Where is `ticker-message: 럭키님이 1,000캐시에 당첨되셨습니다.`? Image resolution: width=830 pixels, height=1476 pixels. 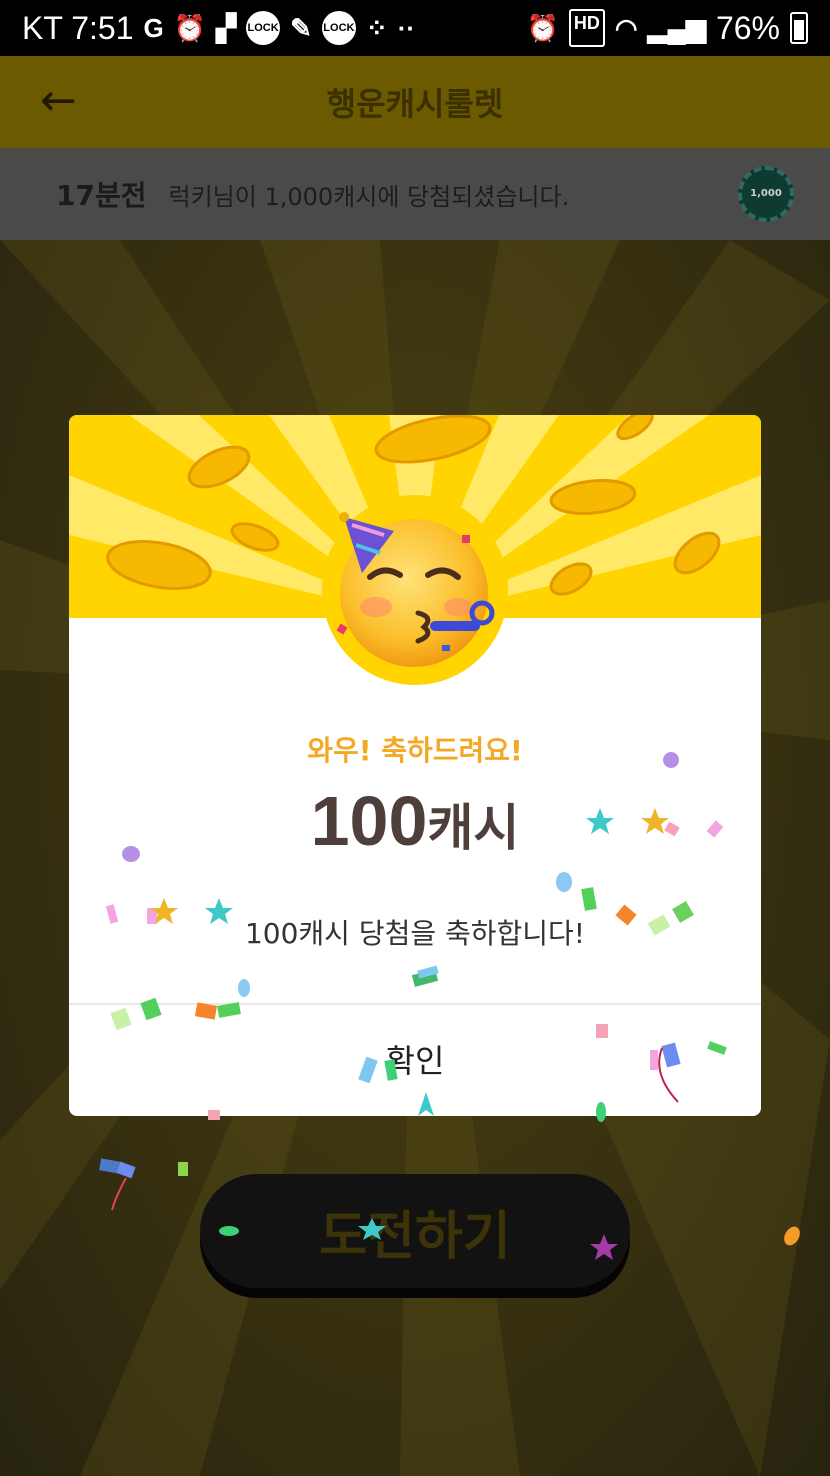
ticker-message: 럭키님이 1,000캐시에 당첨되셨습니다. is located at coordinates (369, 196).